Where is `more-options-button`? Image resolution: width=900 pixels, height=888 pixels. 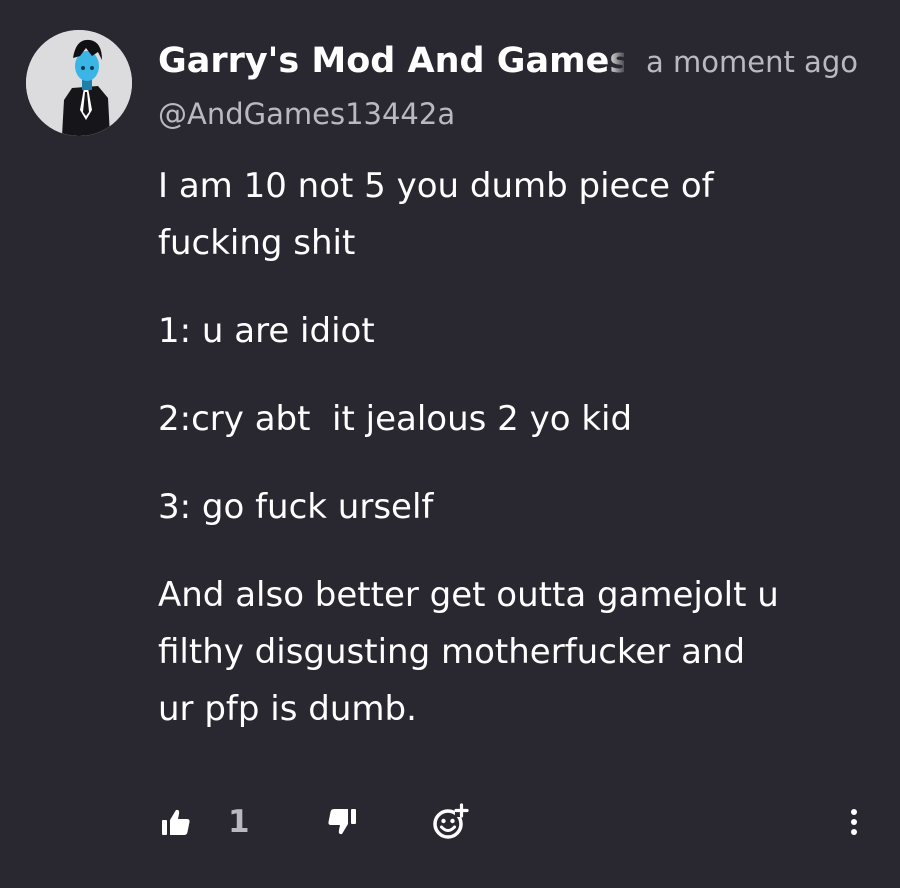 more-options-button is located at coordinates (854, 822).